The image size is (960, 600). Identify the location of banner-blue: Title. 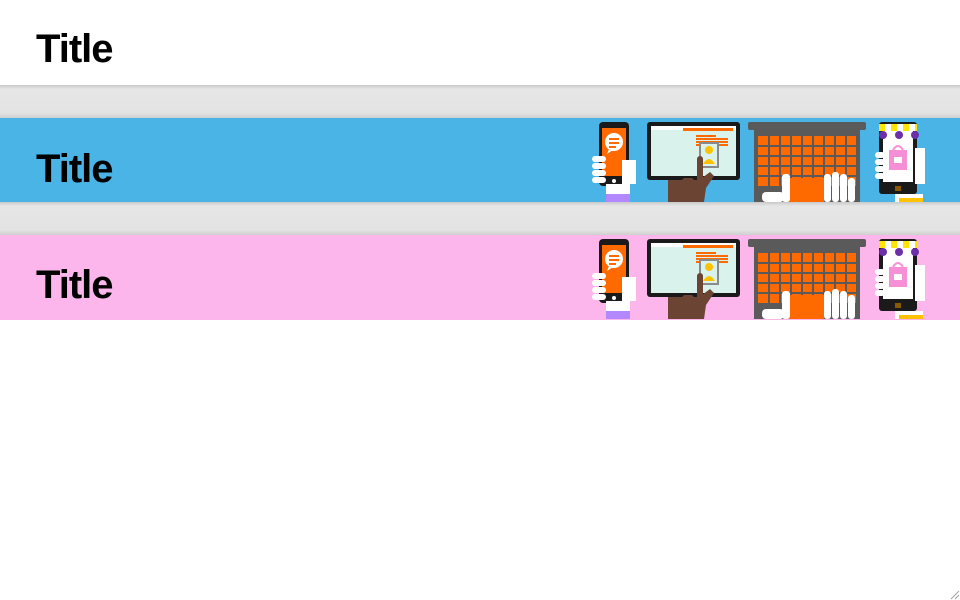
(480, 160).